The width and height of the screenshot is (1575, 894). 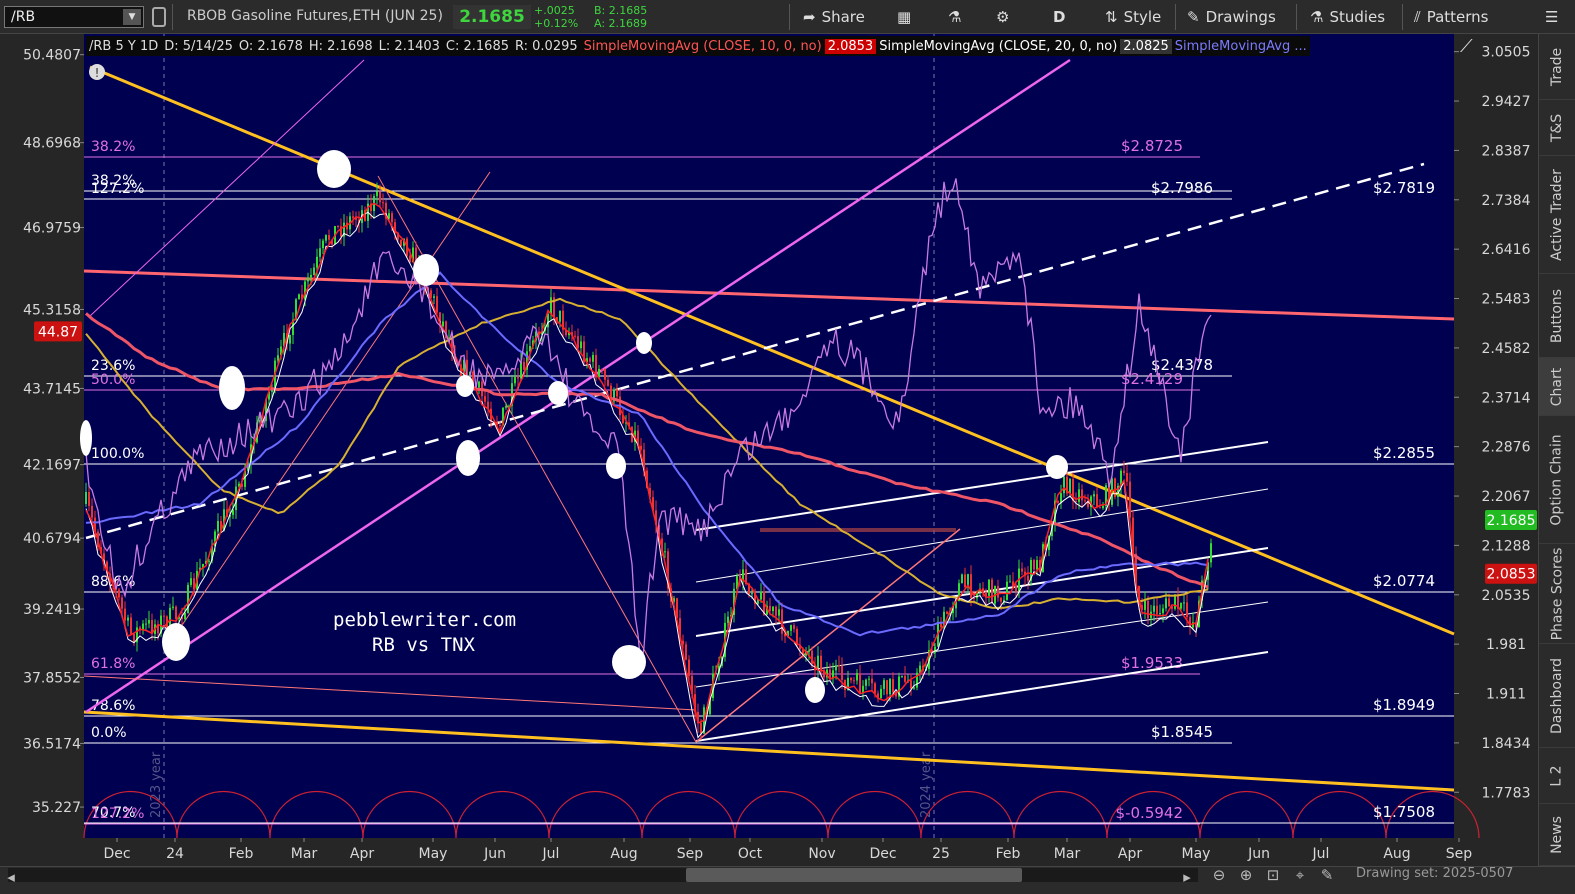 What do you see at coordinates (74, 17) in the screenshot?
I see `symbol-input: /RB ▼` at bounding box center [74, 17].